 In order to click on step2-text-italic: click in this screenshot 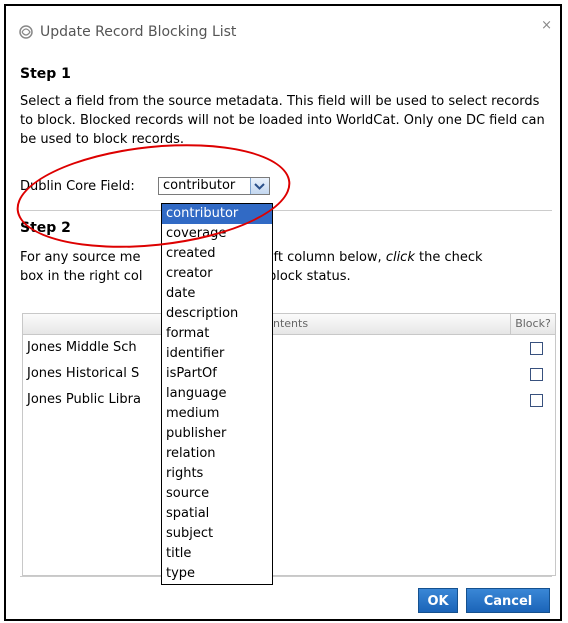, I will do `click(400, 257)`.